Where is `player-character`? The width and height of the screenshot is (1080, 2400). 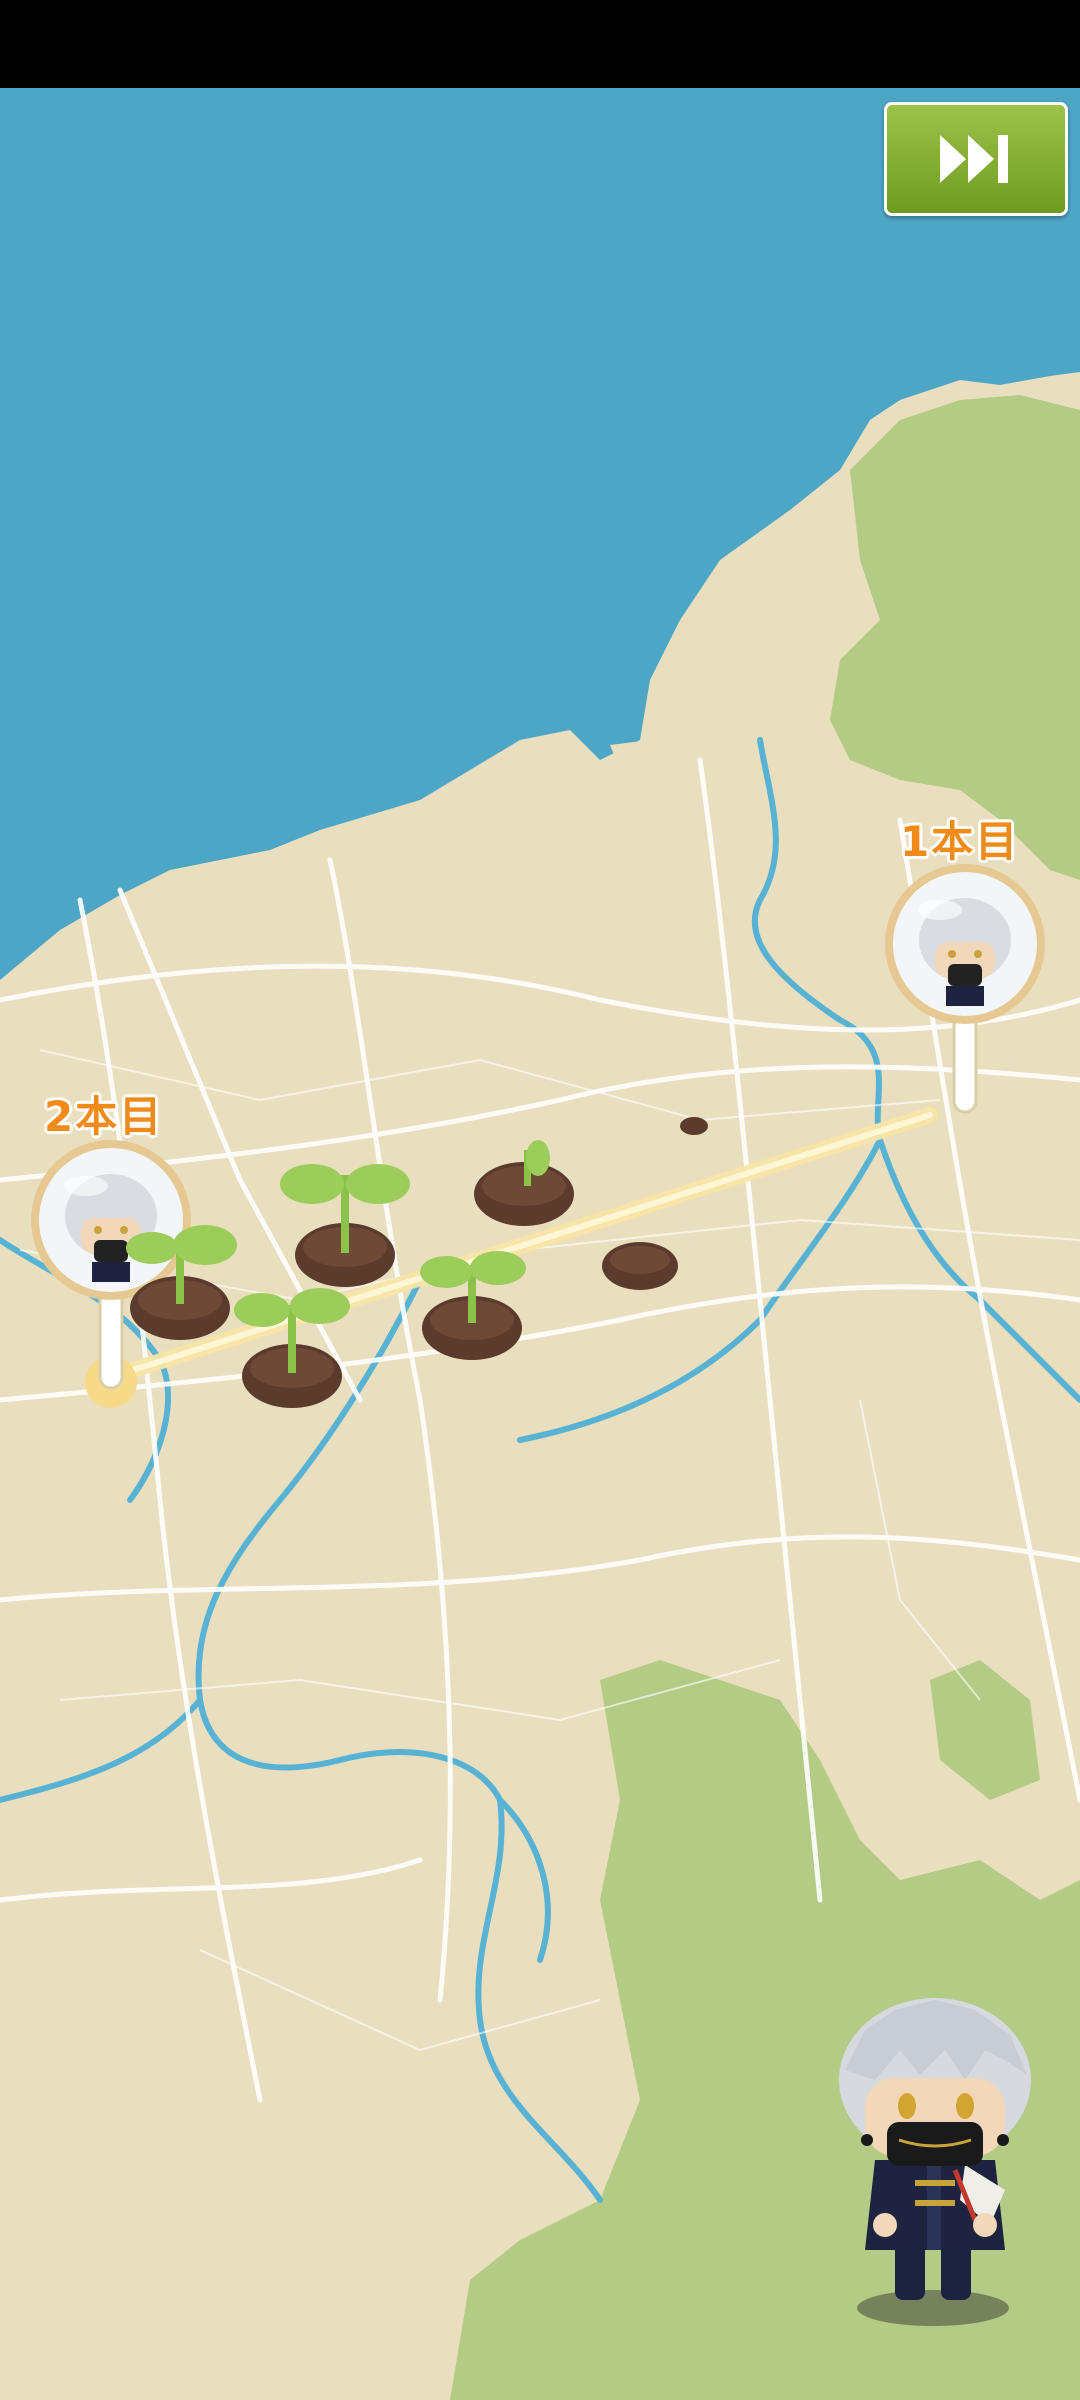
player-character is located at coordinates (935, 2162).